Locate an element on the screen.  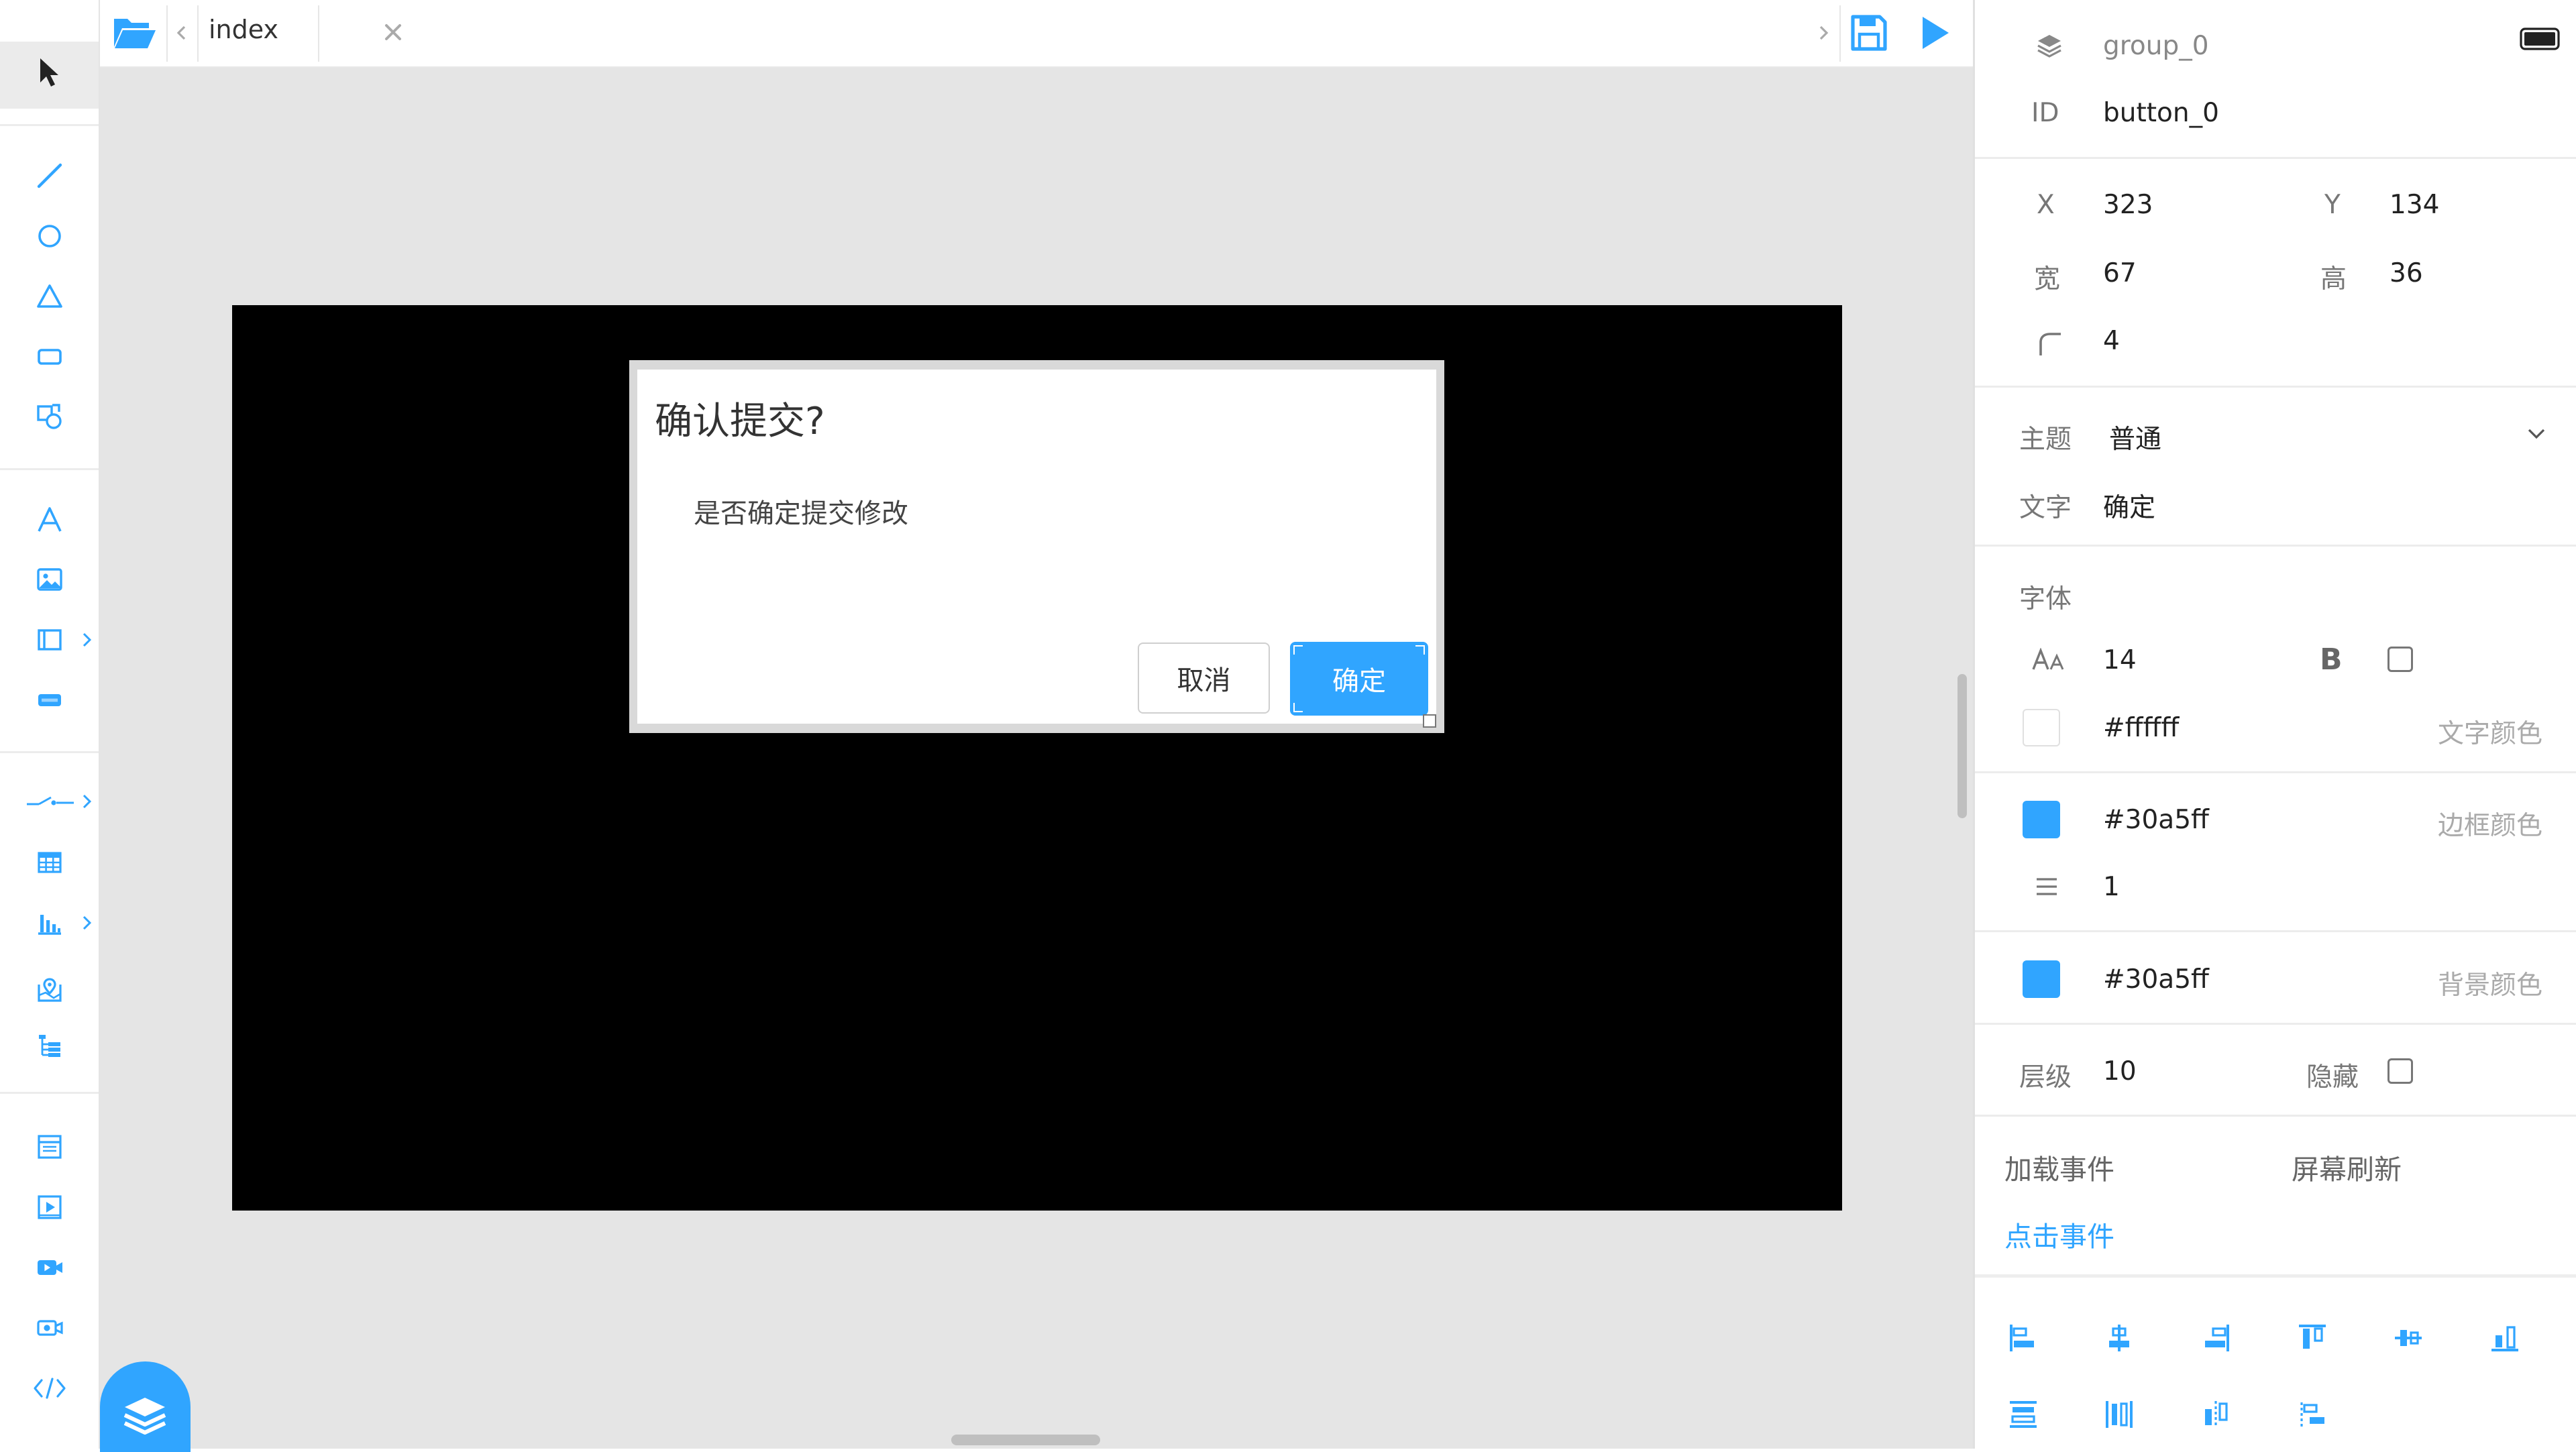
align-center-vertical-icon is located at coordinates (2408, 1338).